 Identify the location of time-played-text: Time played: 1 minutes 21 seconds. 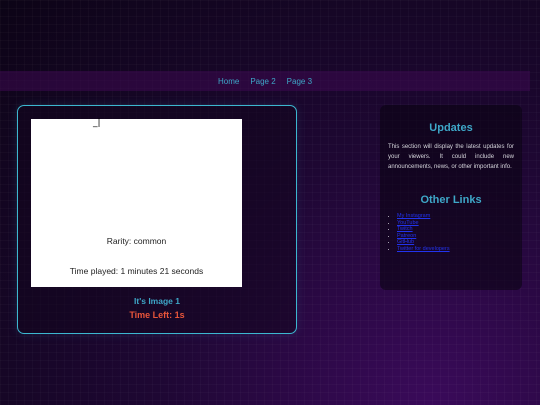
(136, 271).